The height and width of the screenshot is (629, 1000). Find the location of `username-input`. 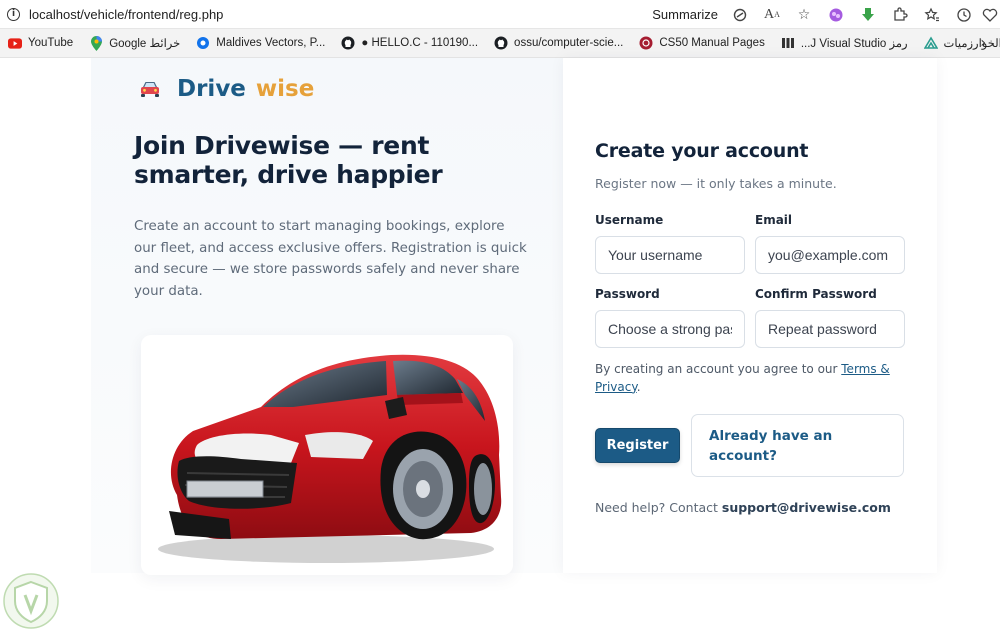

username-input is located at coordinates (670, 255).